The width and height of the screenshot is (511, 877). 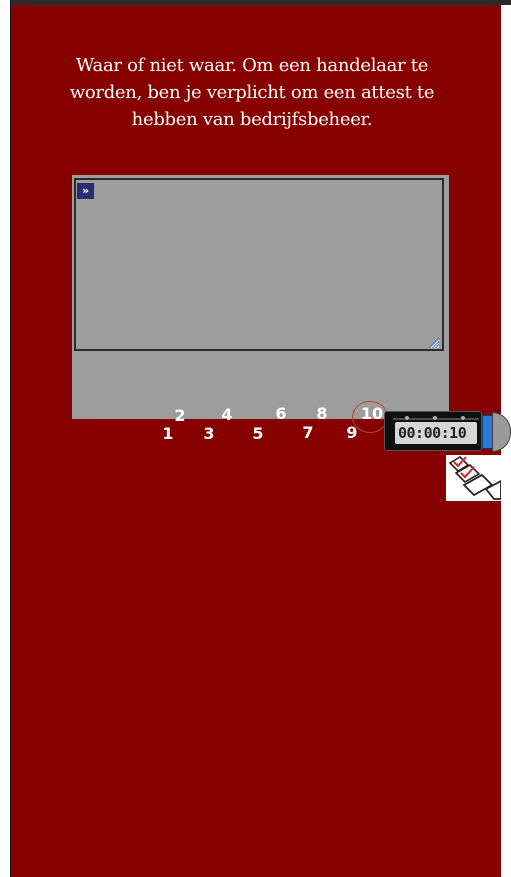 What do you see at coordinates (322, 414) in the screenshot?
I see `question-number-8: 8` at bounding box center [322, 414].